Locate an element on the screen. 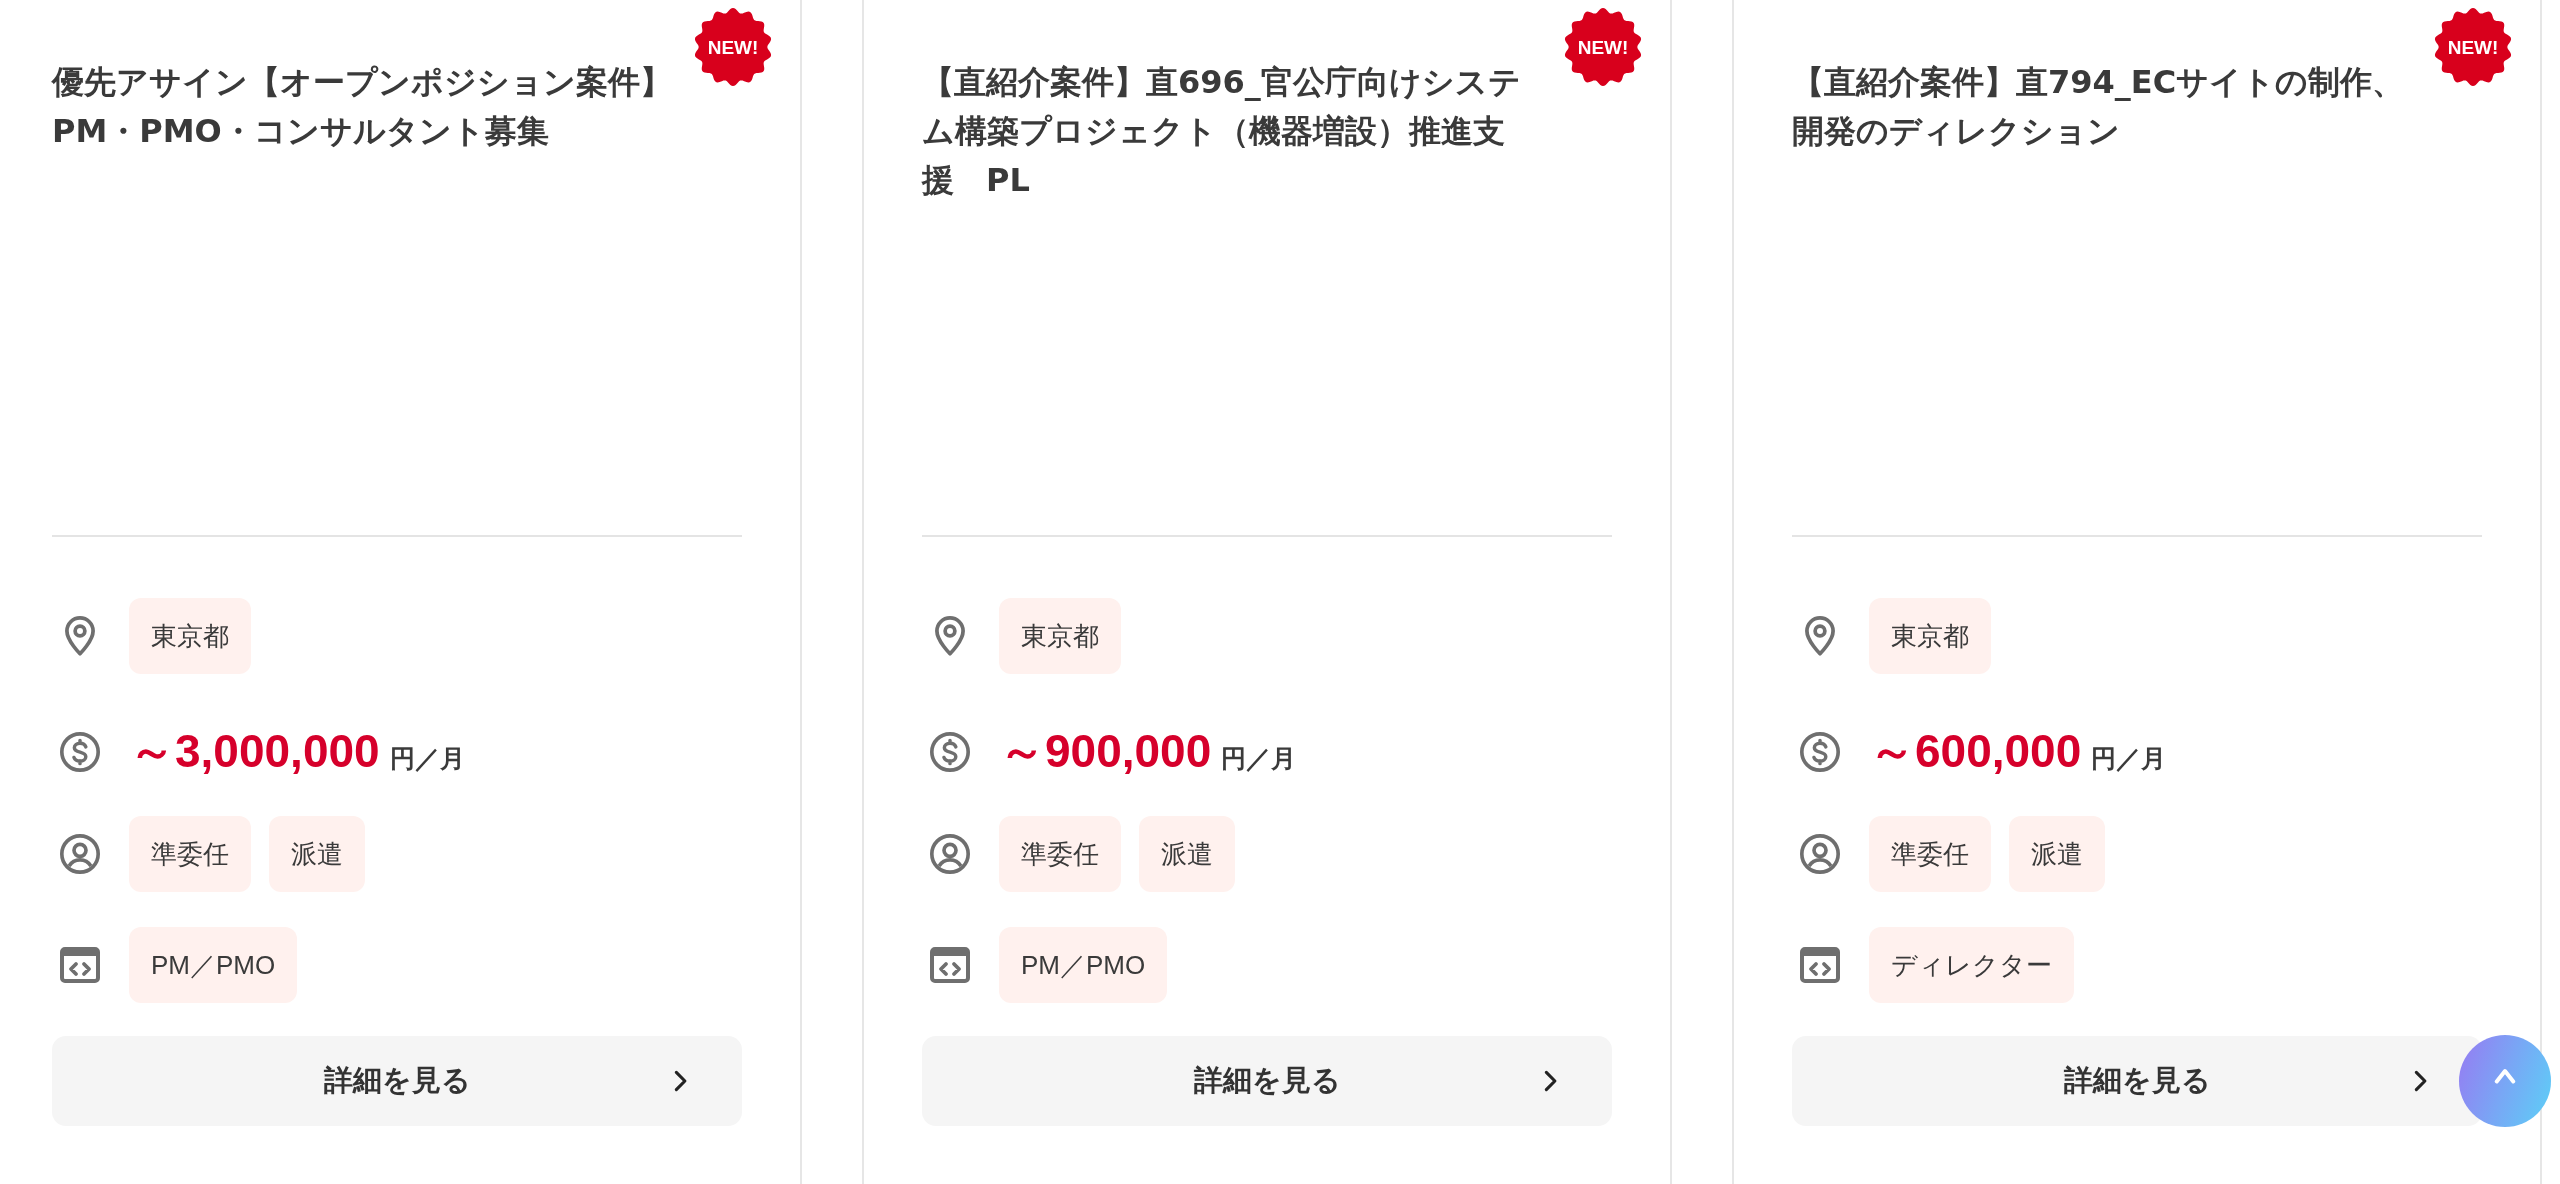 This screenshot has width=2560, height=1184. salary-amount: ～900,000 is located at coordinates (1105, 751).